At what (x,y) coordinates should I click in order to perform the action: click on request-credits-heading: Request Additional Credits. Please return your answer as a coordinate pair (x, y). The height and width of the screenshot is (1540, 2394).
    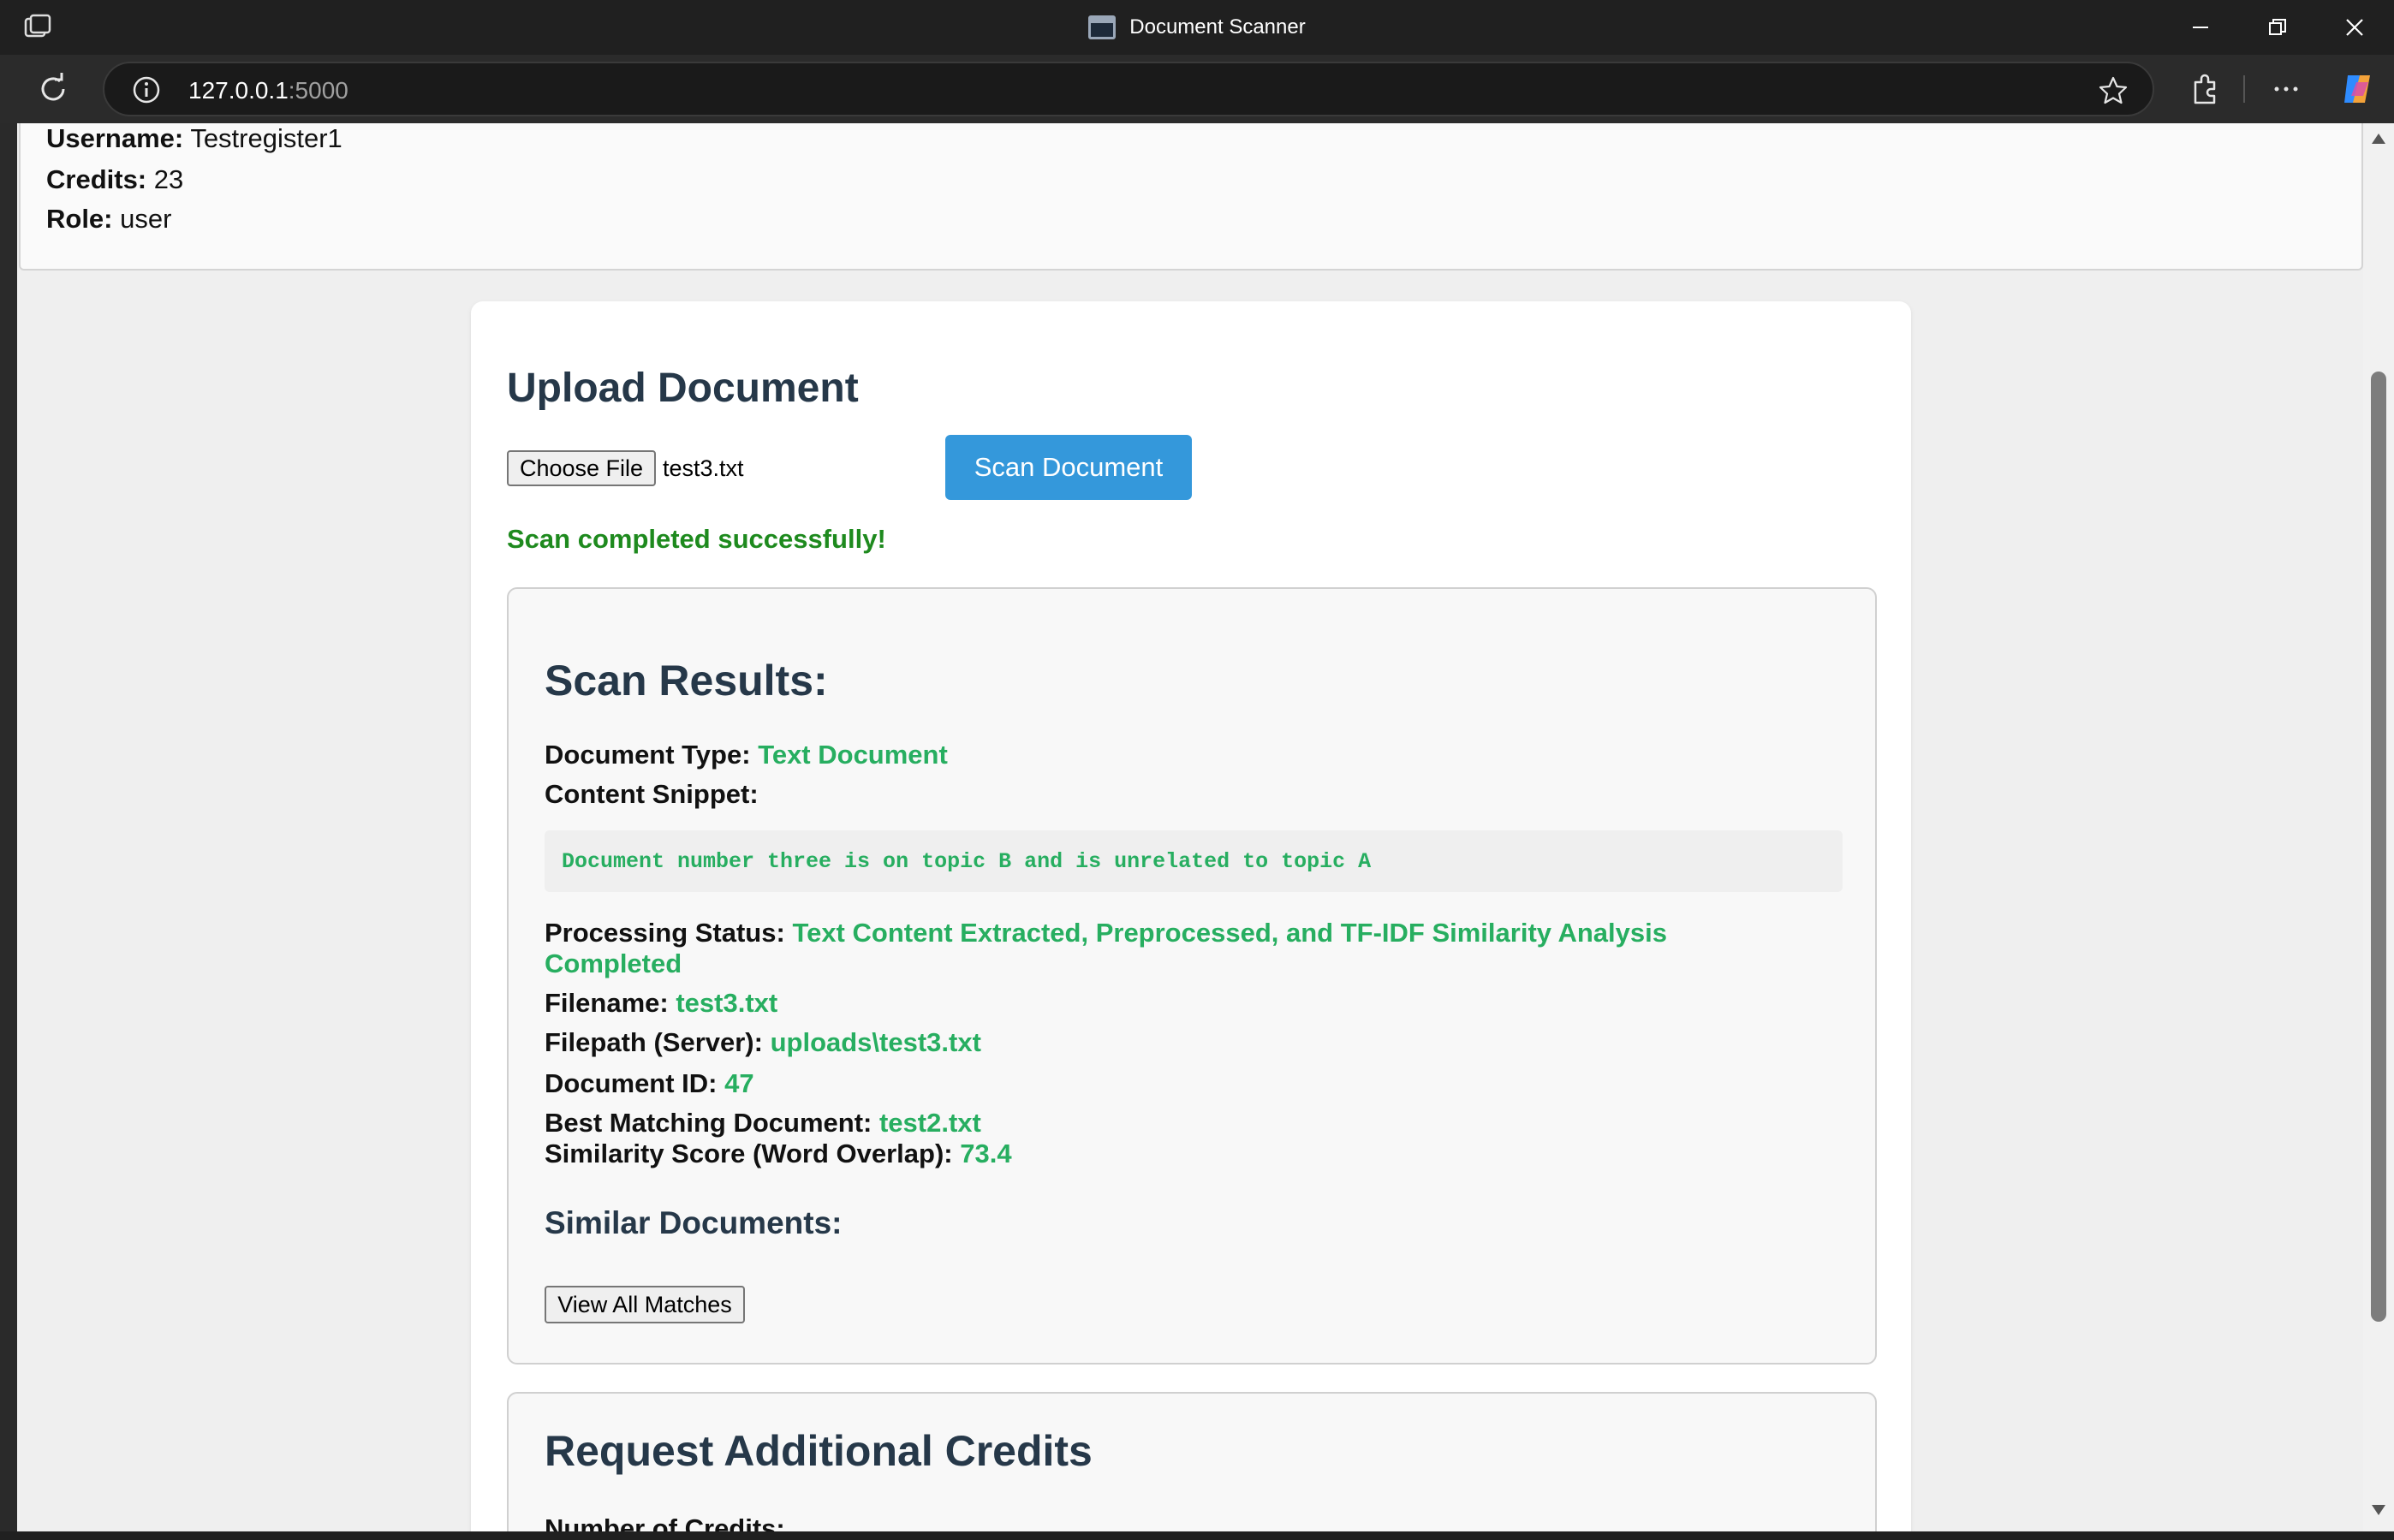
    Looking at the image, I should click on (819, 1451).